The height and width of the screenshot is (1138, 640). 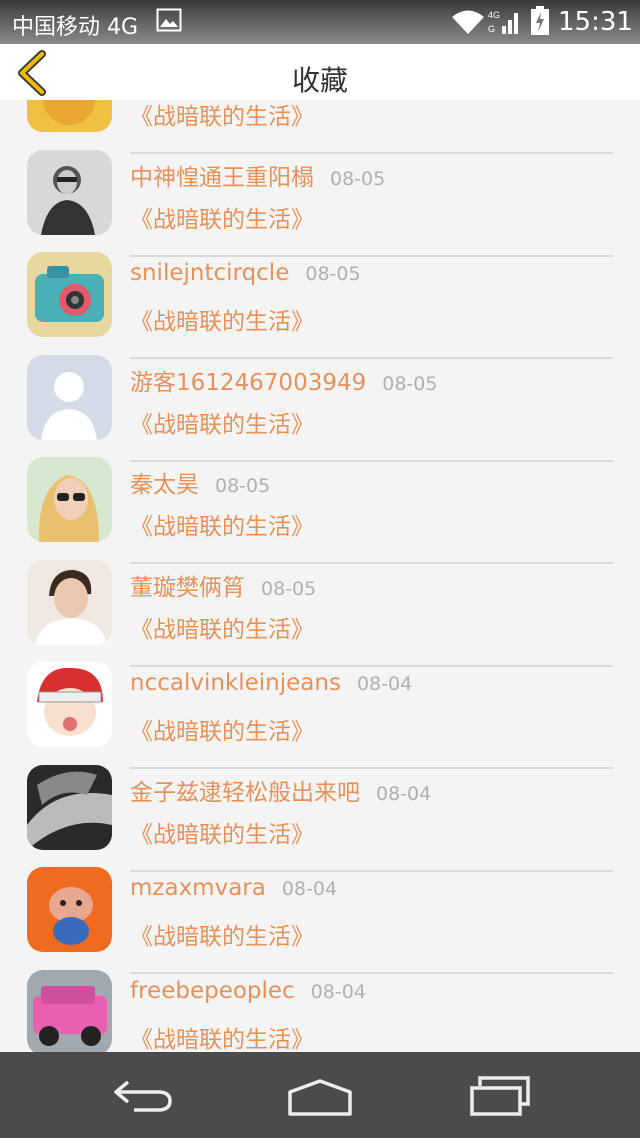 What do you see at coordinates (494, 15) in the screenshot?
I see `svg-text: 4G` at bounding box center [494, 15].